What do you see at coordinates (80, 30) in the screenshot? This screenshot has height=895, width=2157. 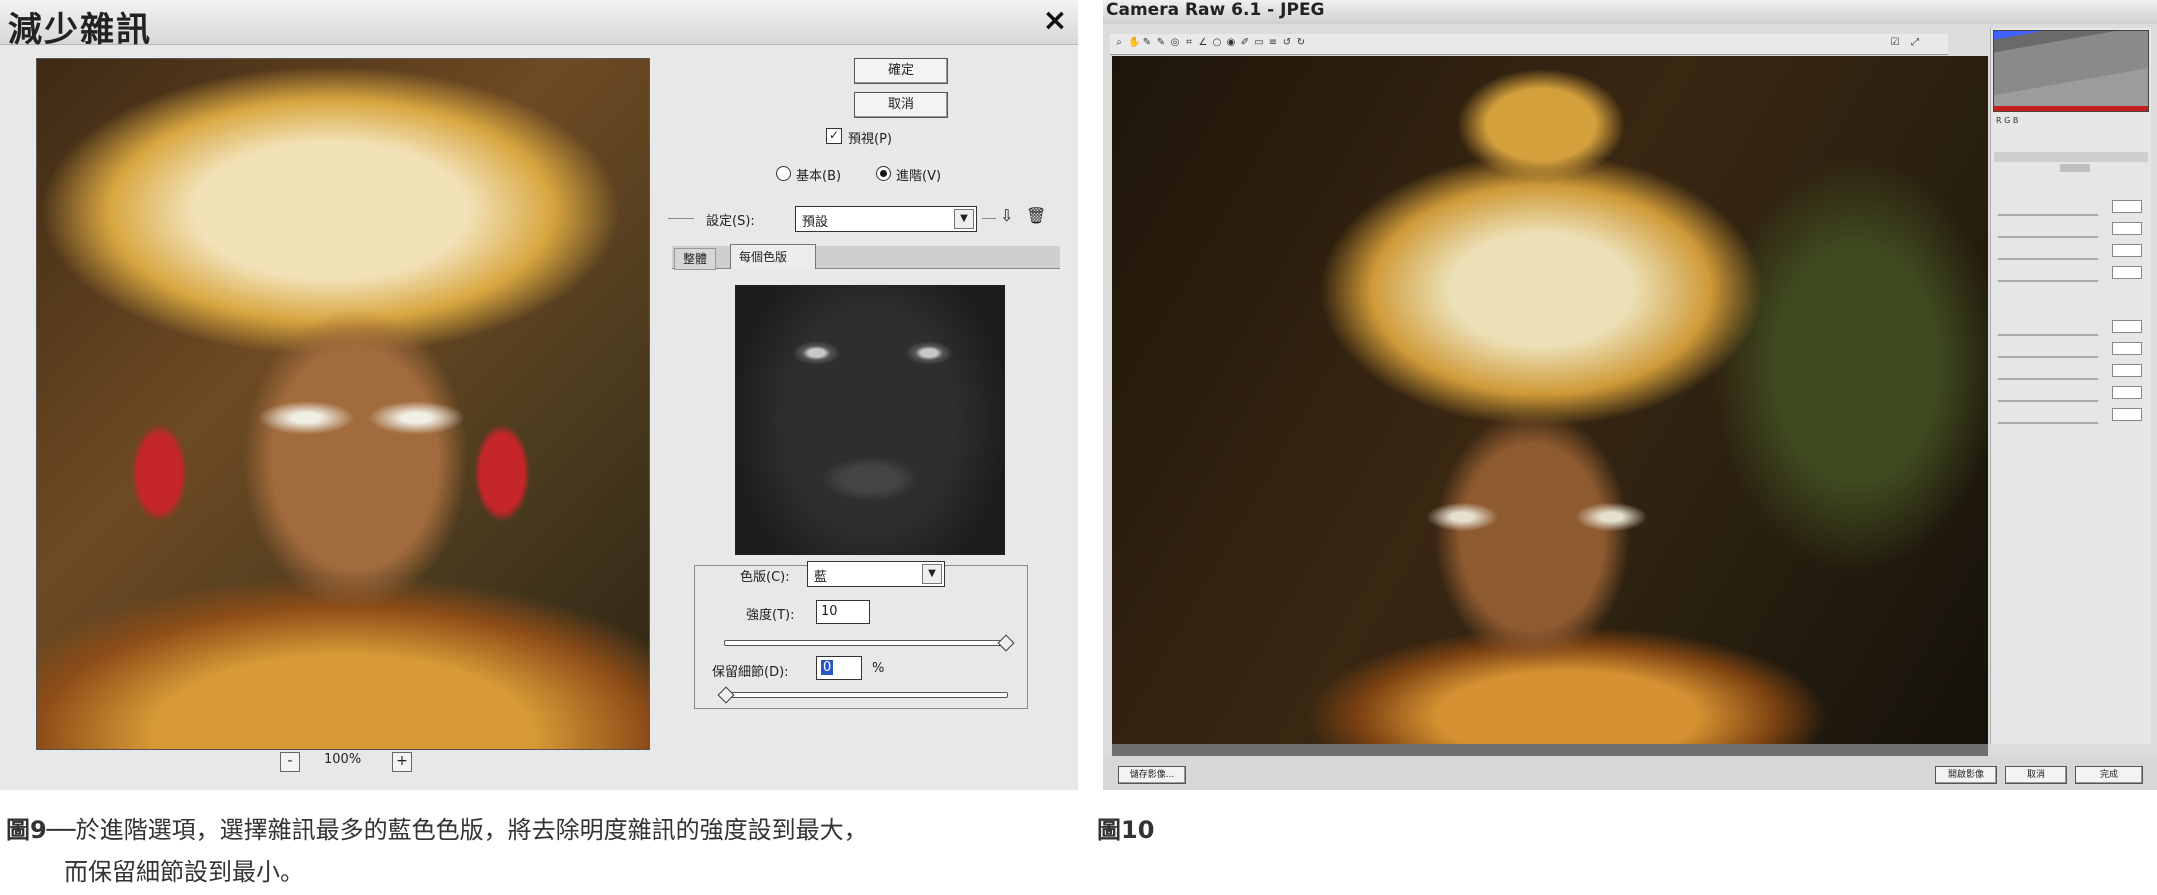 I see `dialog-title: 減少雜訊` at bounding box center [80, 30].